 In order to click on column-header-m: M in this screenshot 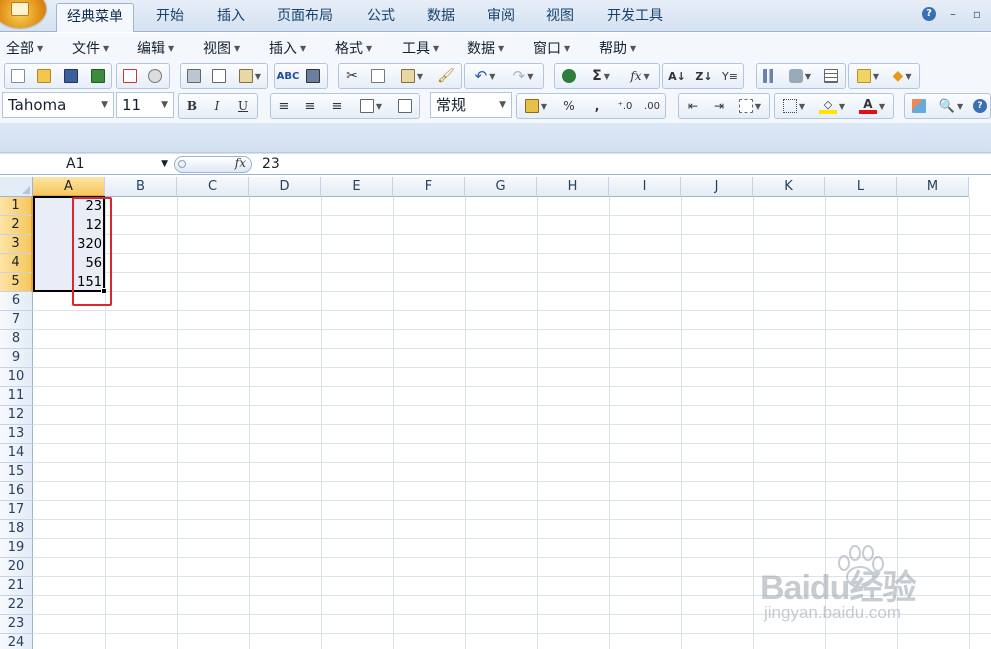, I will do `click(933, 187)`.